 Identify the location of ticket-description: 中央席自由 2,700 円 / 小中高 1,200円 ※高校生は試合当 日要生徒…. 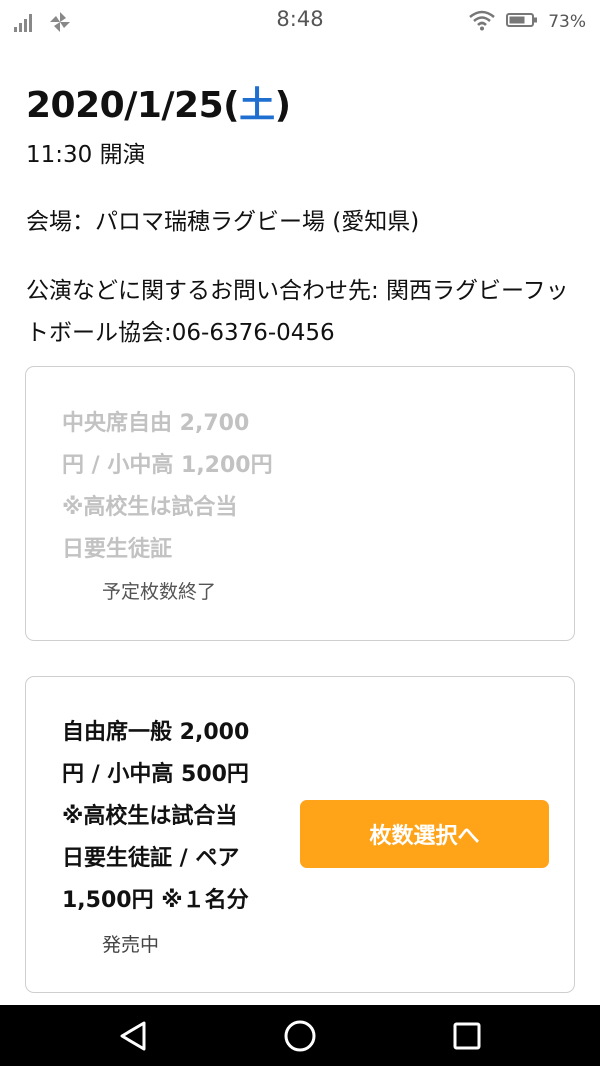
(172, 487).